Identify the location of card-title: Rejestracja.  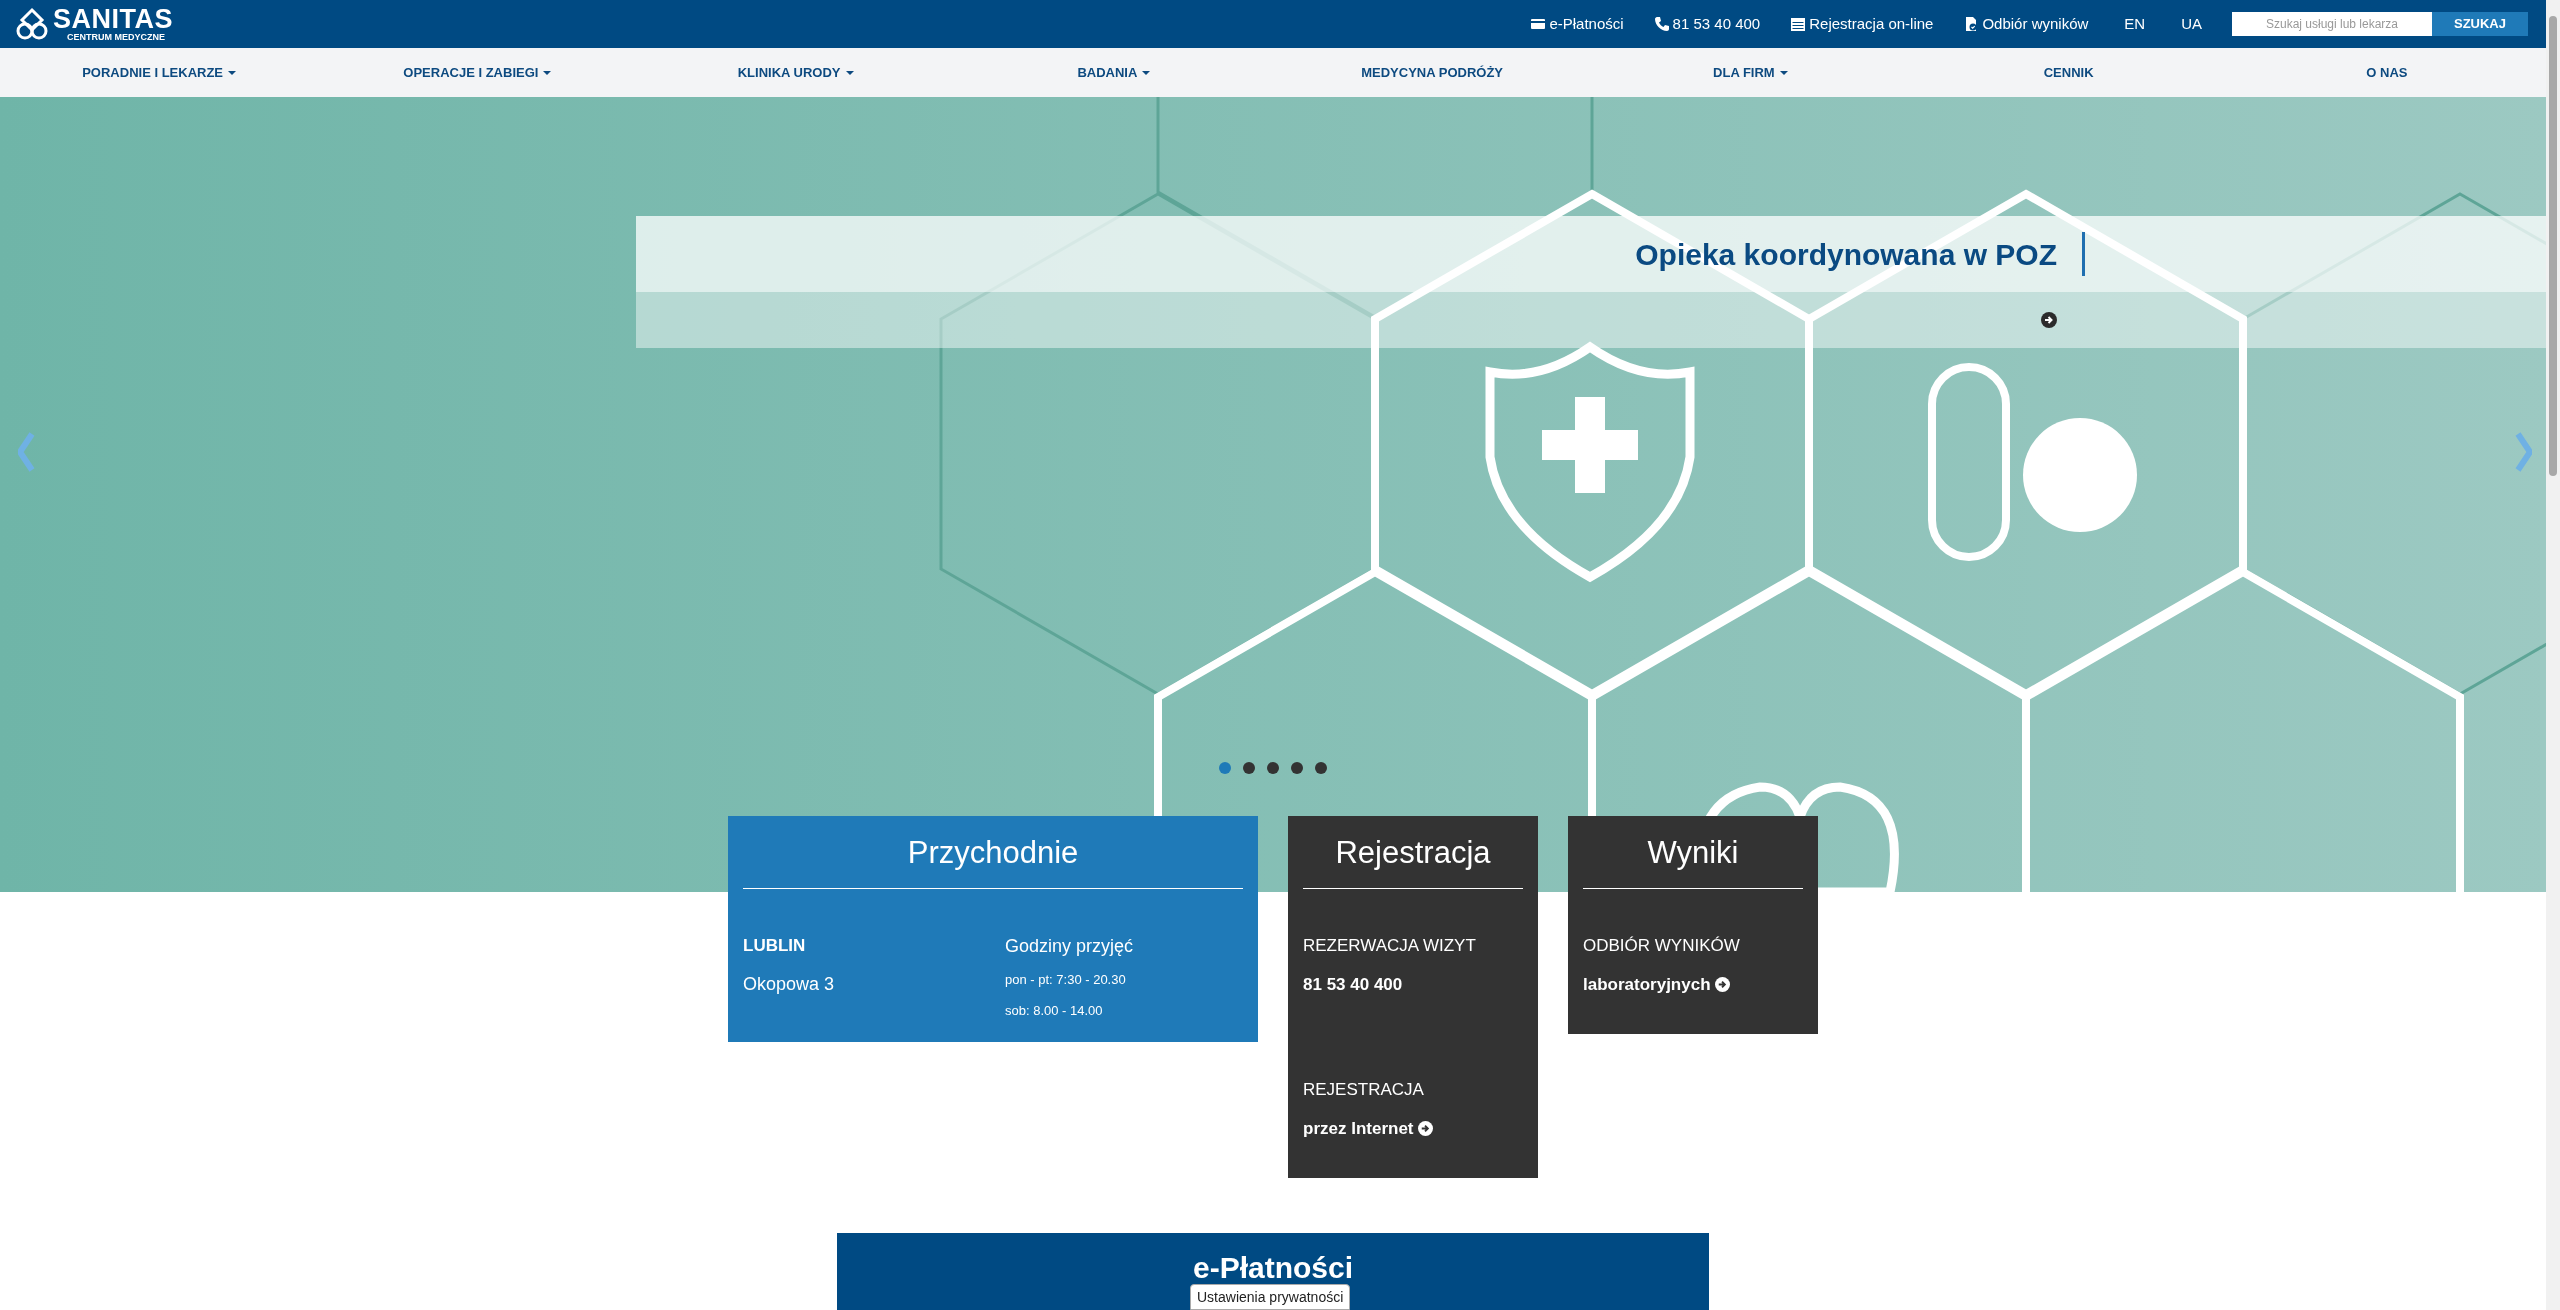
(1413, 853).